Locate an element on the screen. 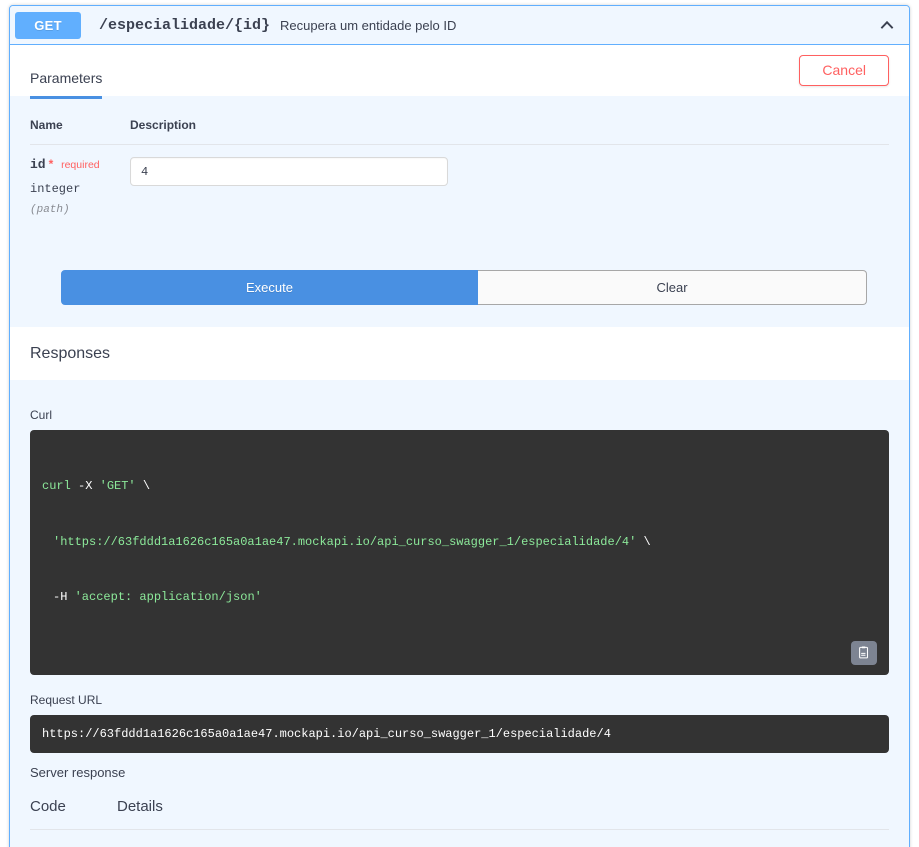 The width and height of the screenshot is (919, 847). required-asterisk: * is located at coordinates (51, 164).